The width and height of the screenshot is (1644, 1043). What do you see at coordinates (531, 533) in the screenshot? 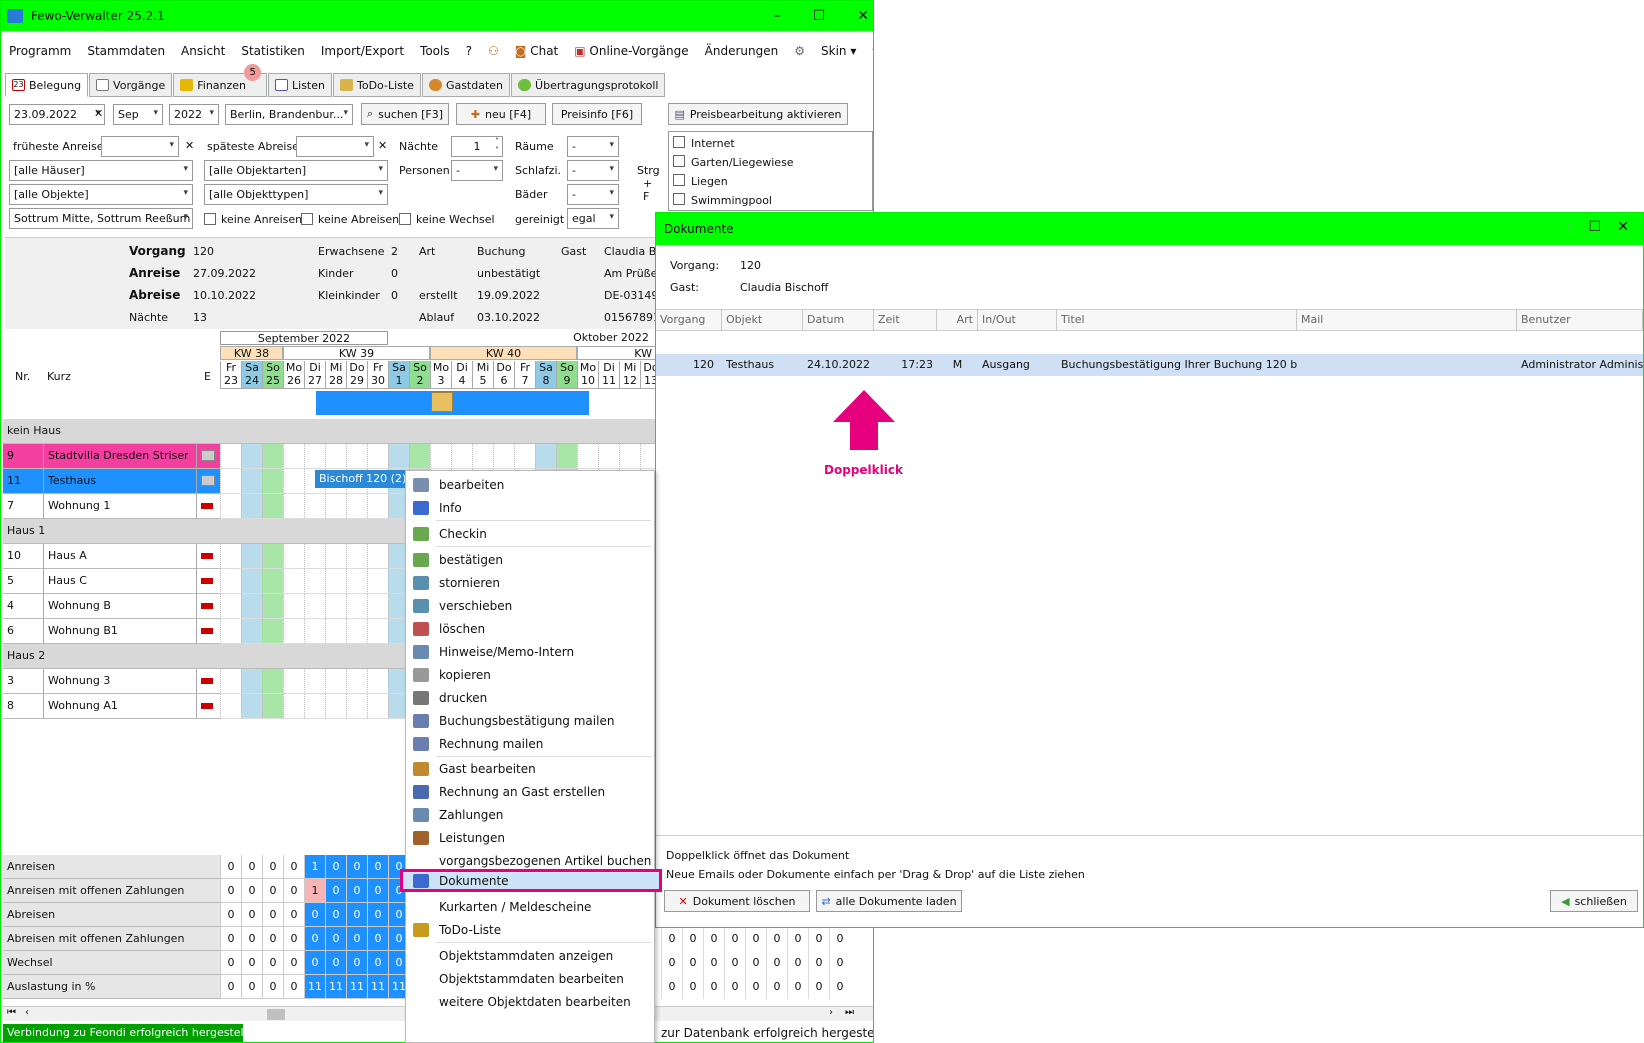
I see `menu-item-checkin: Checkin` at bounding box center [531, 533].